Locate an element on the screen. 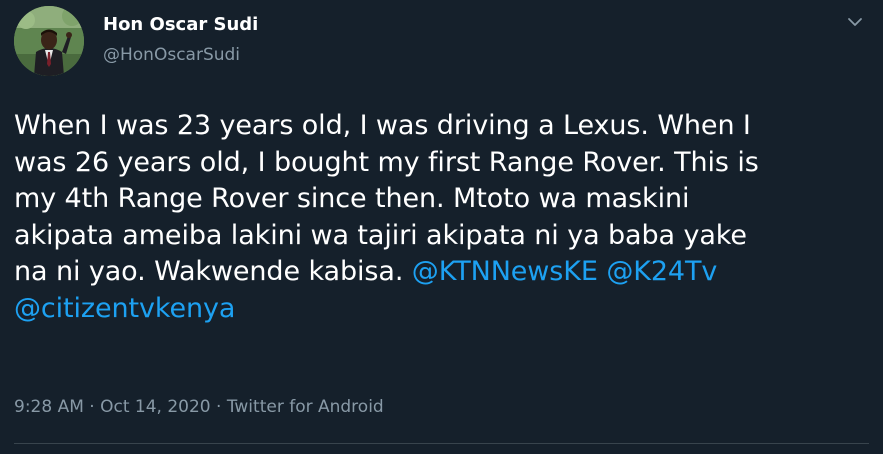  mention-link: @KTNNewsKE is located at coordinates (505, 271).